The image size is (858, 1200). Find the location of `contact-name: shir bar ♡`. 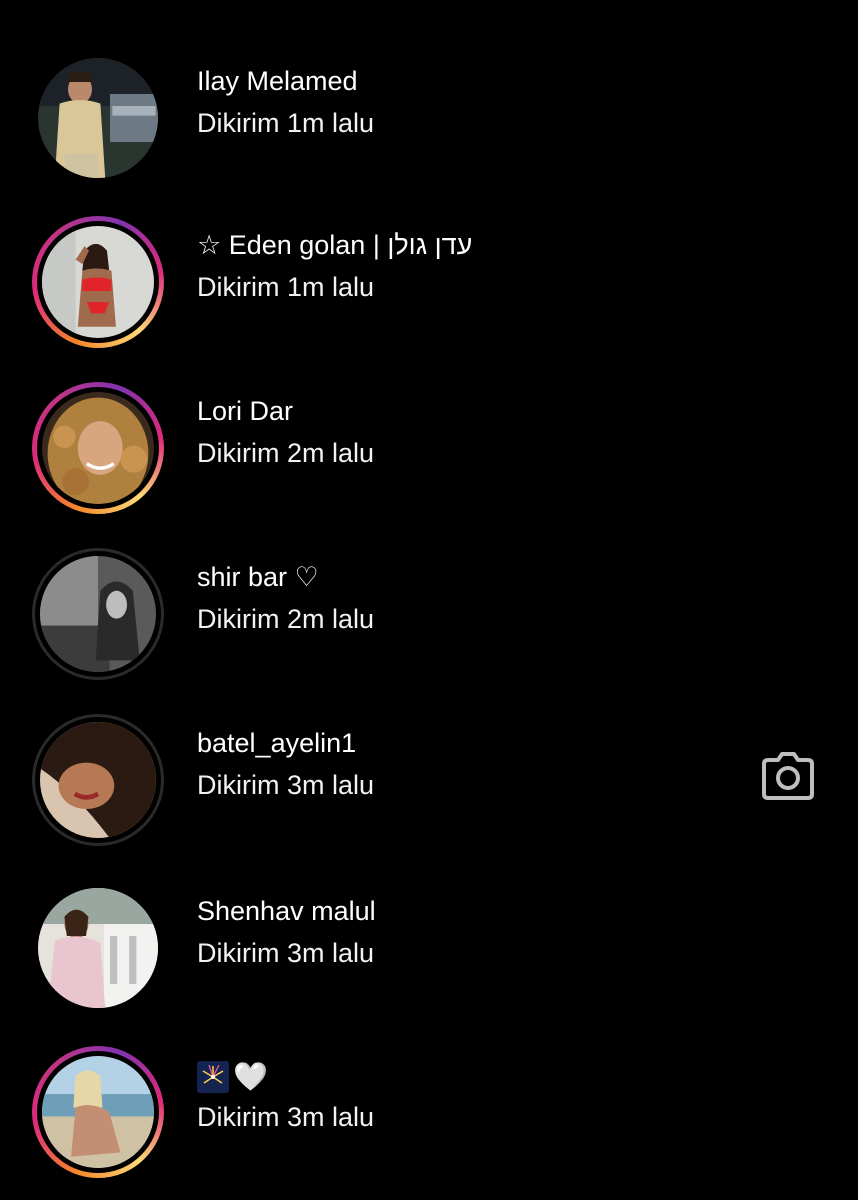

contact-name: shir bar ♡ is located at coordinates (258, 577).